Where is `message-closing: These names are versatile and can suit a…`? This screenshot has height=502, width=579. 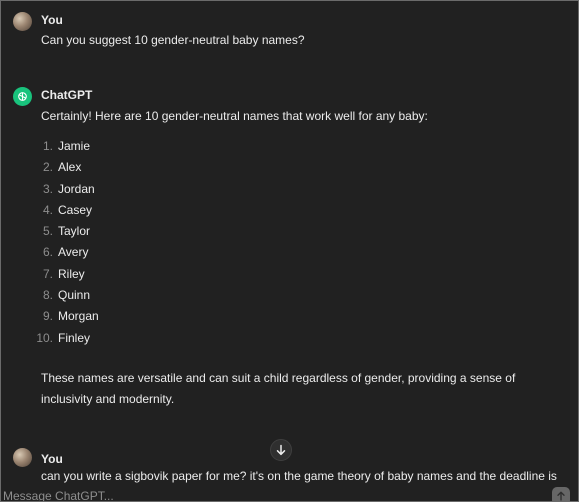
message-closing: These names are versatile and can suit a… is located at coordinates (278, 388).